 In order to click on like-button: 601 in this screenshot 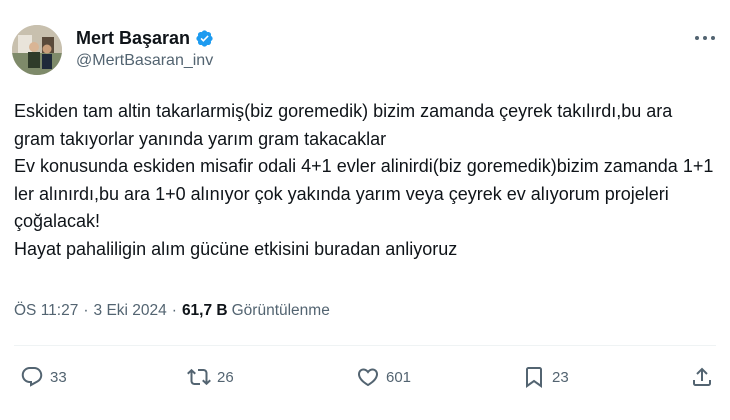, I will do `click(383, 377)`.